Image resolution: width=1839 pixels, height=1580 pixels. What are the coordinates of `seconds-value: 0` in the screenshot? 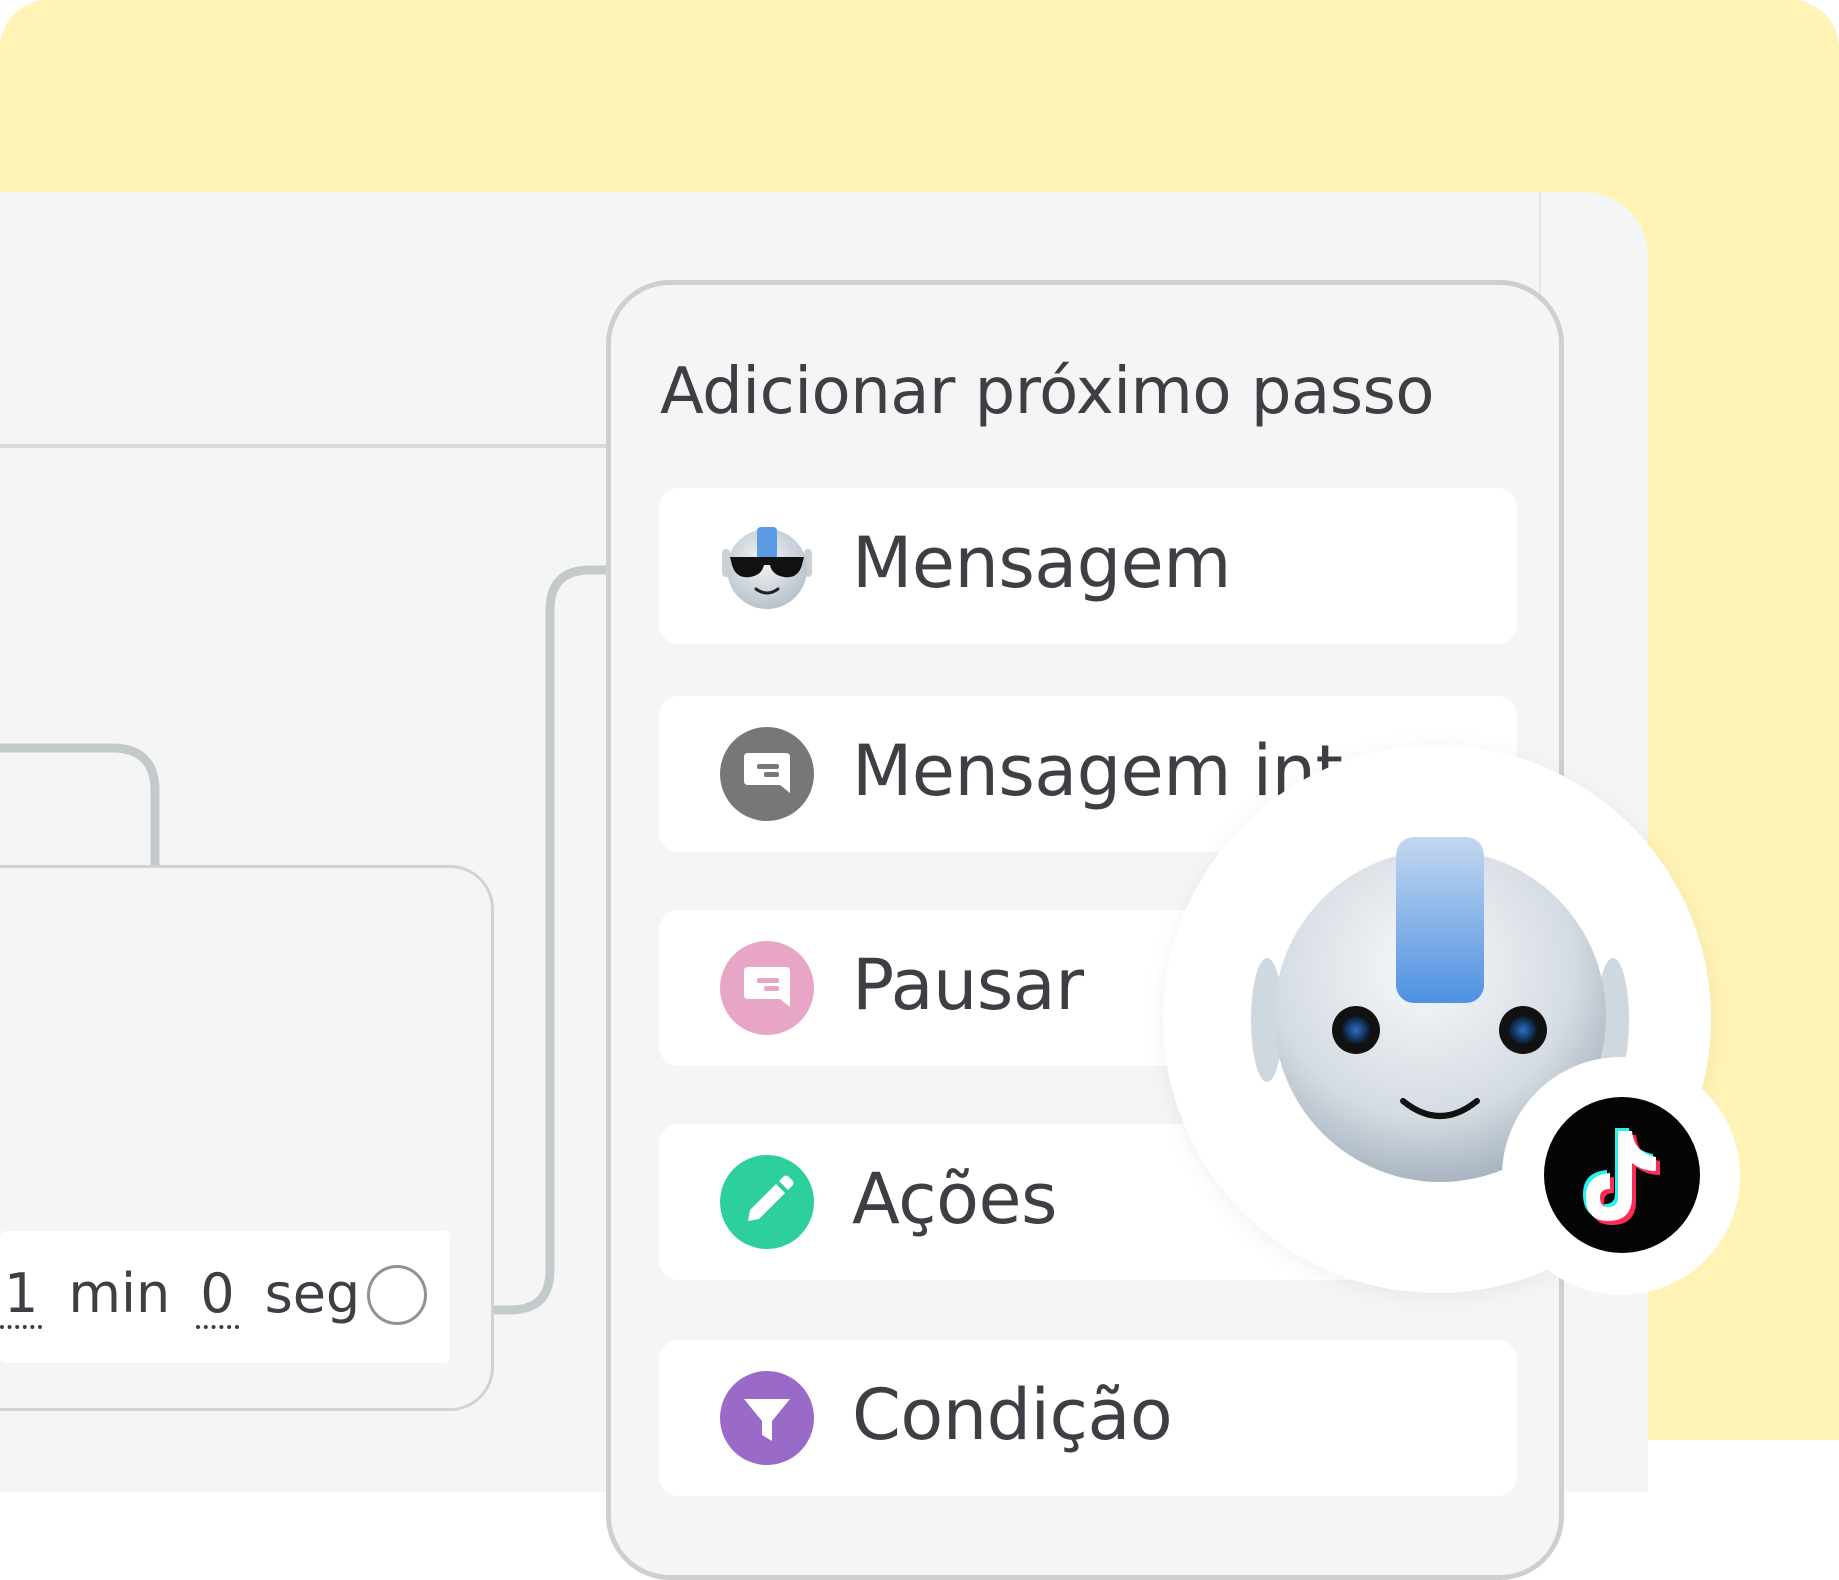 It's located at (217, 1295).